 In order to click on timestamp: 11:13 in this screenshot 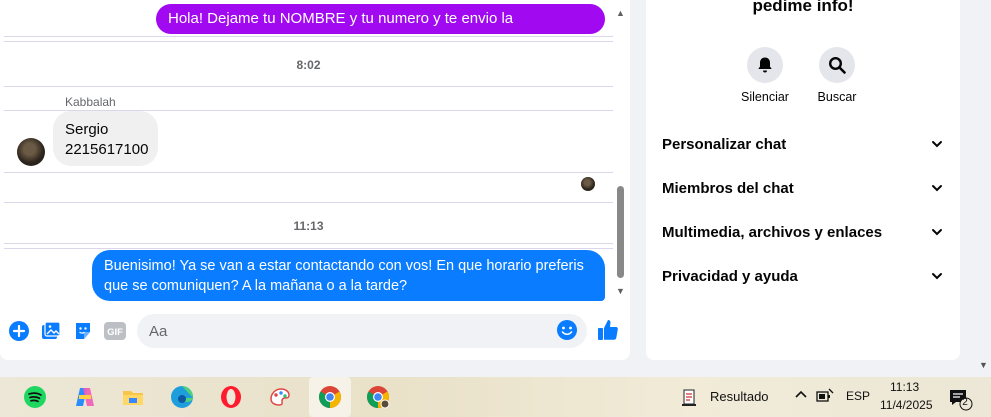, I will do `click(308, 226)`.